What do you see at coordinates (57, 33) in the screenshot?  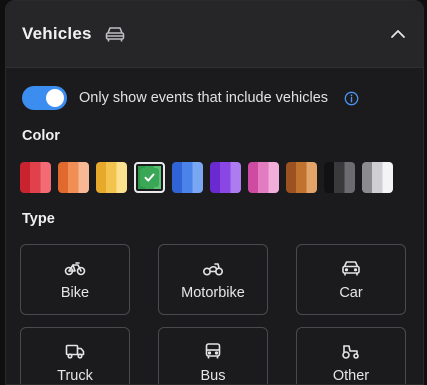 I see `panel-title: Vehicles` at bounding box center [57, 33].